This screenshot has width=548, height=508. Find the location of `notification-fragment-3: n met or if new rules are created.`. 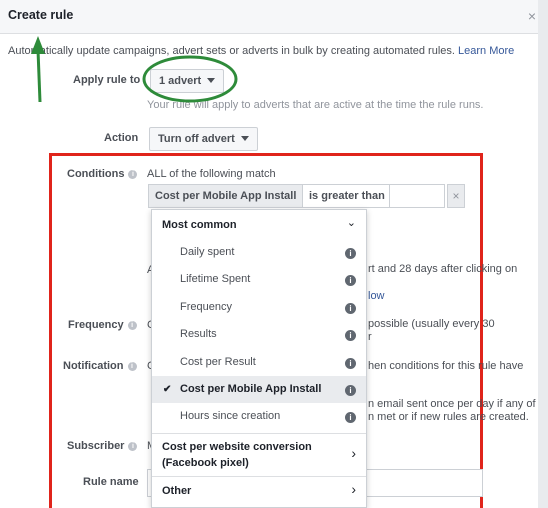

notification-fragment-3: n met or if new rules are created. is located at coordinates (448, 417).